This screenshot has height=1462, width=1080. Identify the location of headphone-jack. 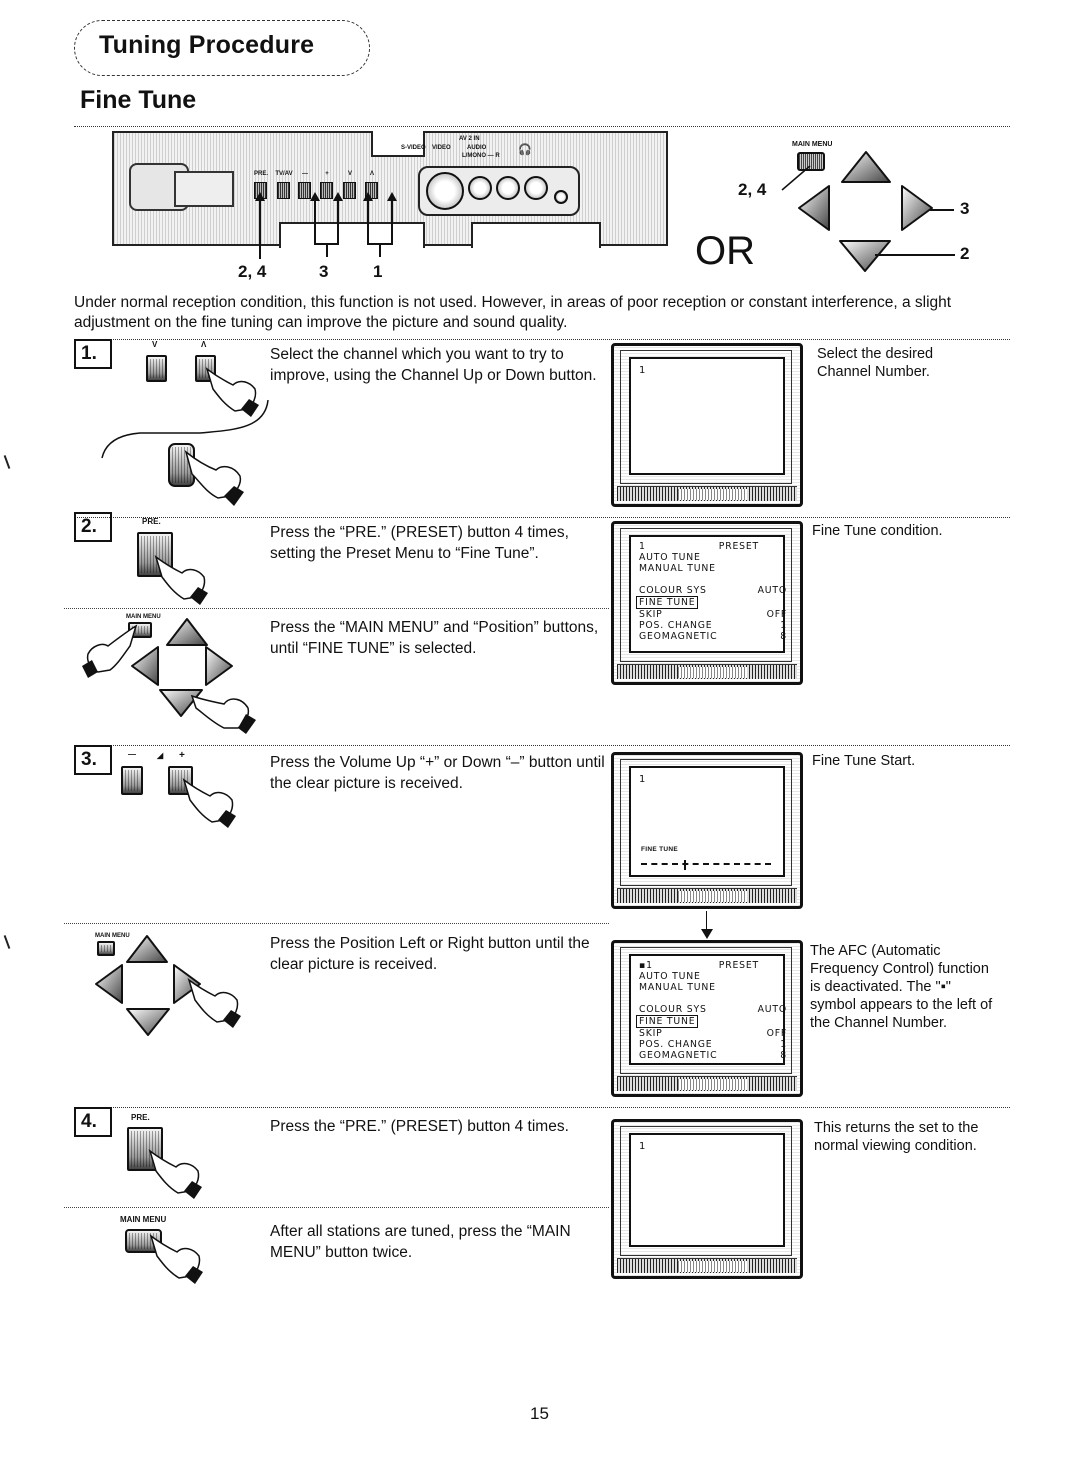
(561, 197).